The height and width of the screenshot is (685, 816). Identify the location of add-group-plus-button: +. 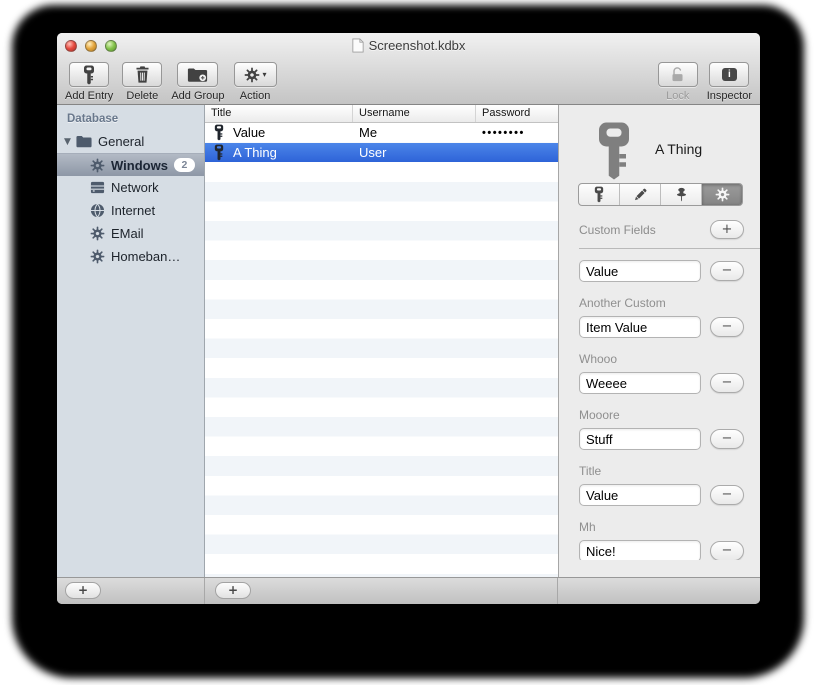
(83, 590).